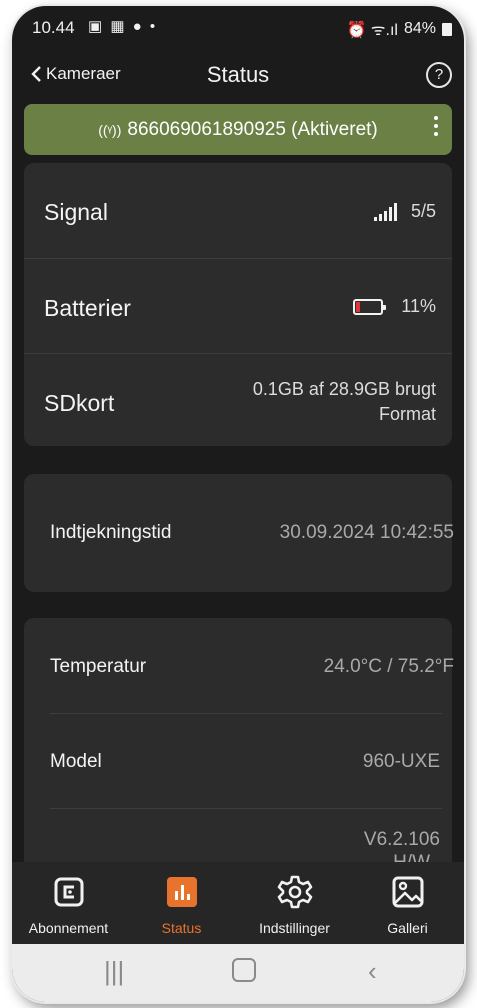  Describe the element at coordinates (418, 306) in the screenshot. I see `battery-value: 11%` at that location.